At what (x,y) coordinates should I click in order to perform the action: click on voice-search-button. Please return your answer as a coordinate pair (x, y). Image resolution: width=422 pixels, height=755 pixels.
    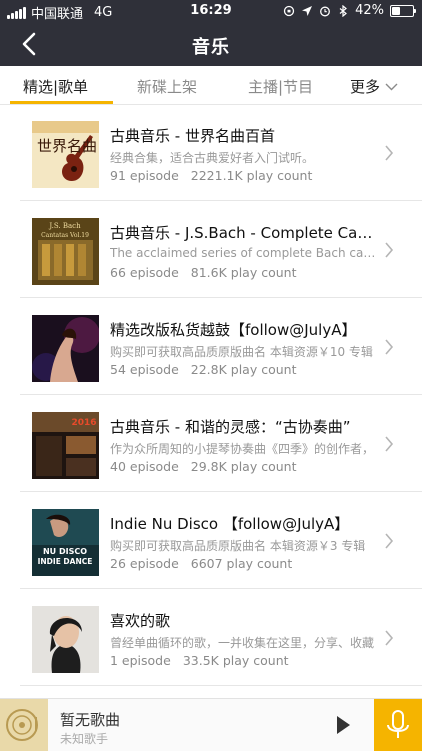
    Looking at the image, I should click on (398, 725).